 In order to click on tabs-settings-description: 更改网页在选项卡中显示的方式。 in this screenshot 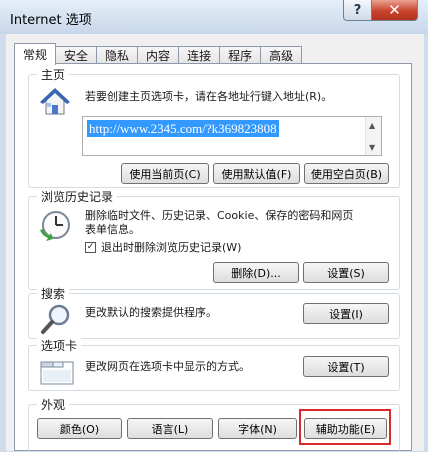, I will do `click(167, 366)`.